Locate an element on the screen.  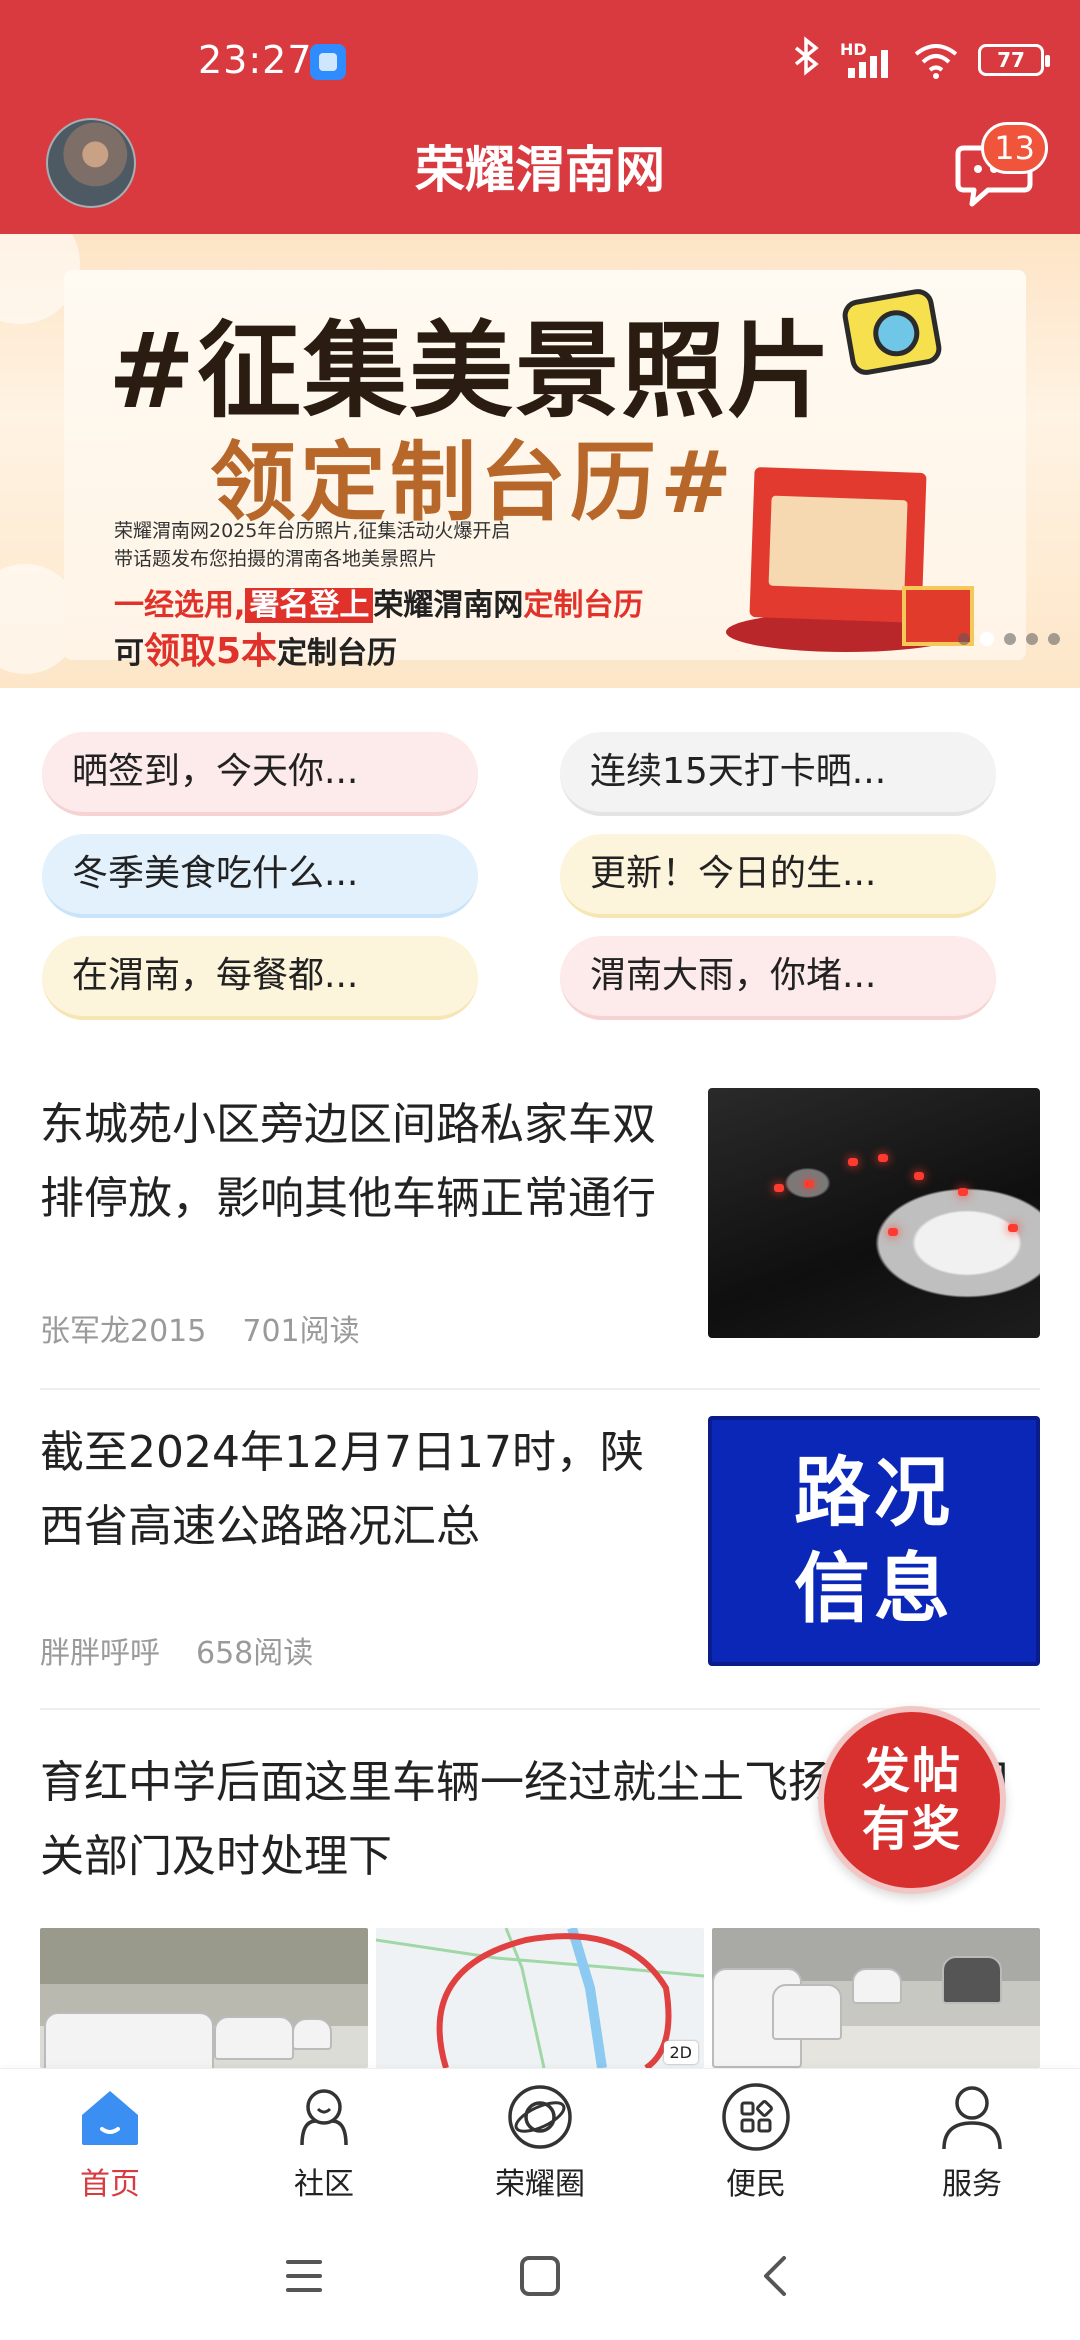
banner-highlight: 署名登上 is located at coordinates (309, 605).